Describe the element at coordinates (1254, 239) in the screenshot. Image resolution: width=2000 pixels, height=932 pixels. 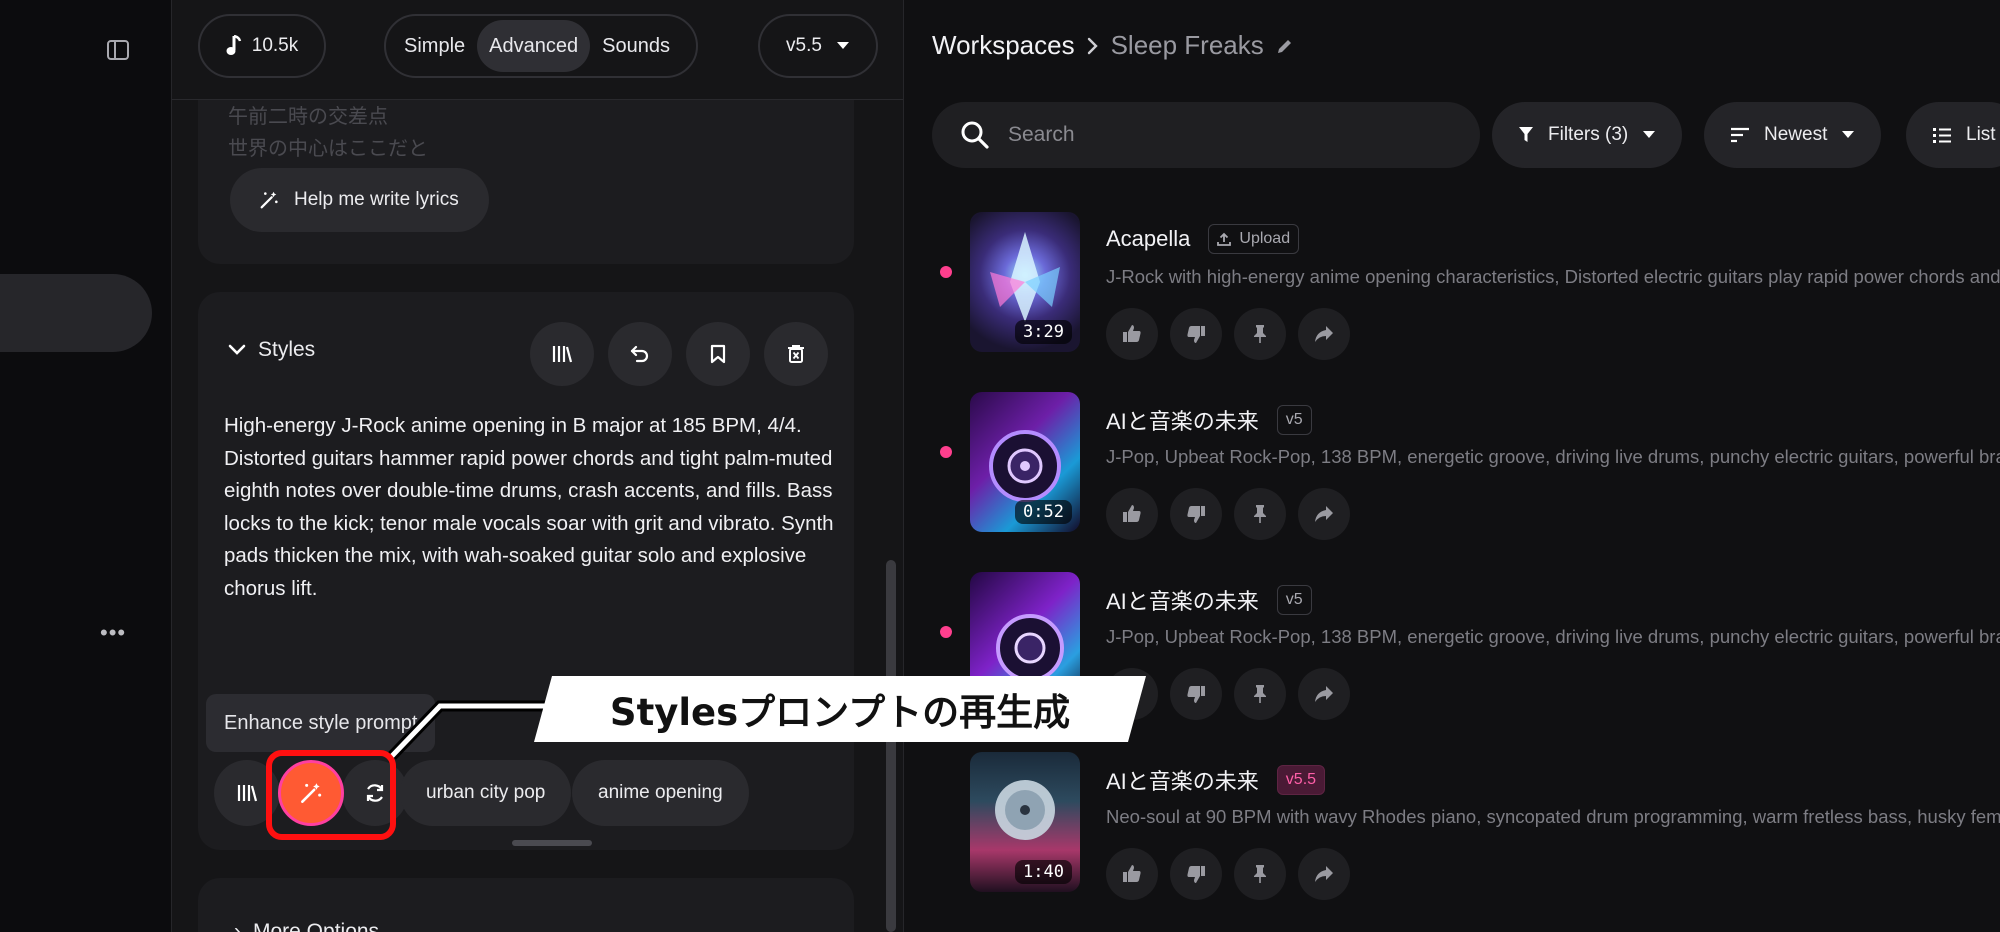
I see `song-badge: Upload` at that location.